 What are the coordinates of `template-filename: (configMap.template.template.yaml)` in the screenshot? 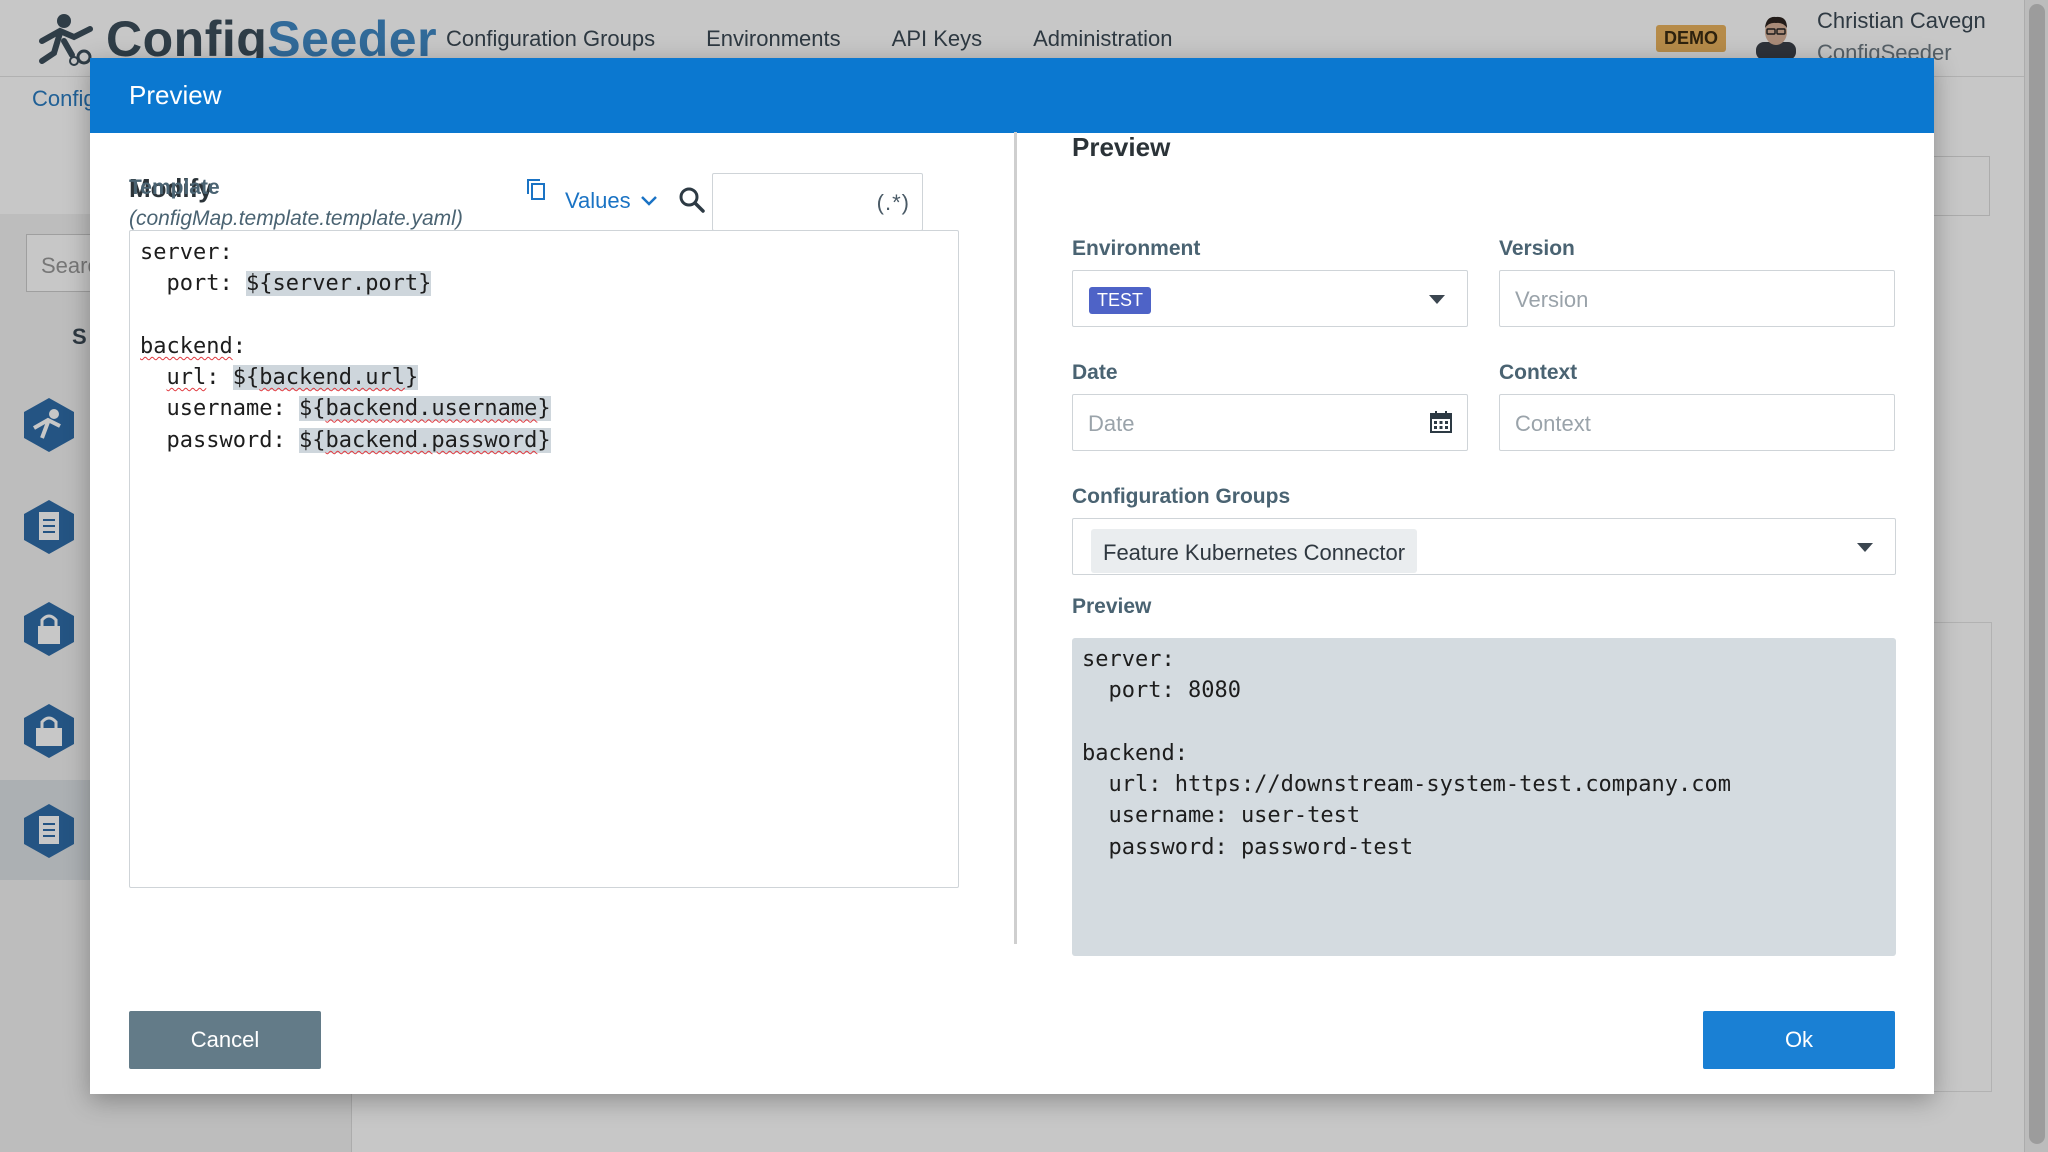 It's located at (296, 218).